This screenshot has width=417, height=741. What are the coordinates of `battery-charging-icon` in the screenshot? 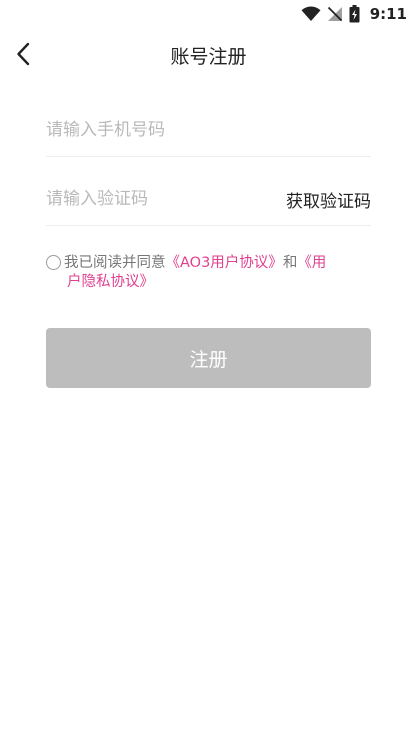 It's located at (354, 14).